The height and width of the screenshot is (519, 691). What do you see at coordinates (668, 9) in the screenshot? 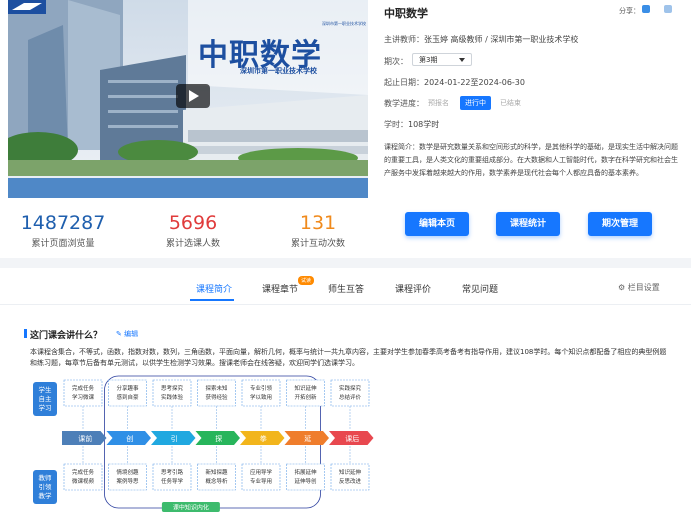
I see `share-weibo-icon` at bounding box center [668, 9].